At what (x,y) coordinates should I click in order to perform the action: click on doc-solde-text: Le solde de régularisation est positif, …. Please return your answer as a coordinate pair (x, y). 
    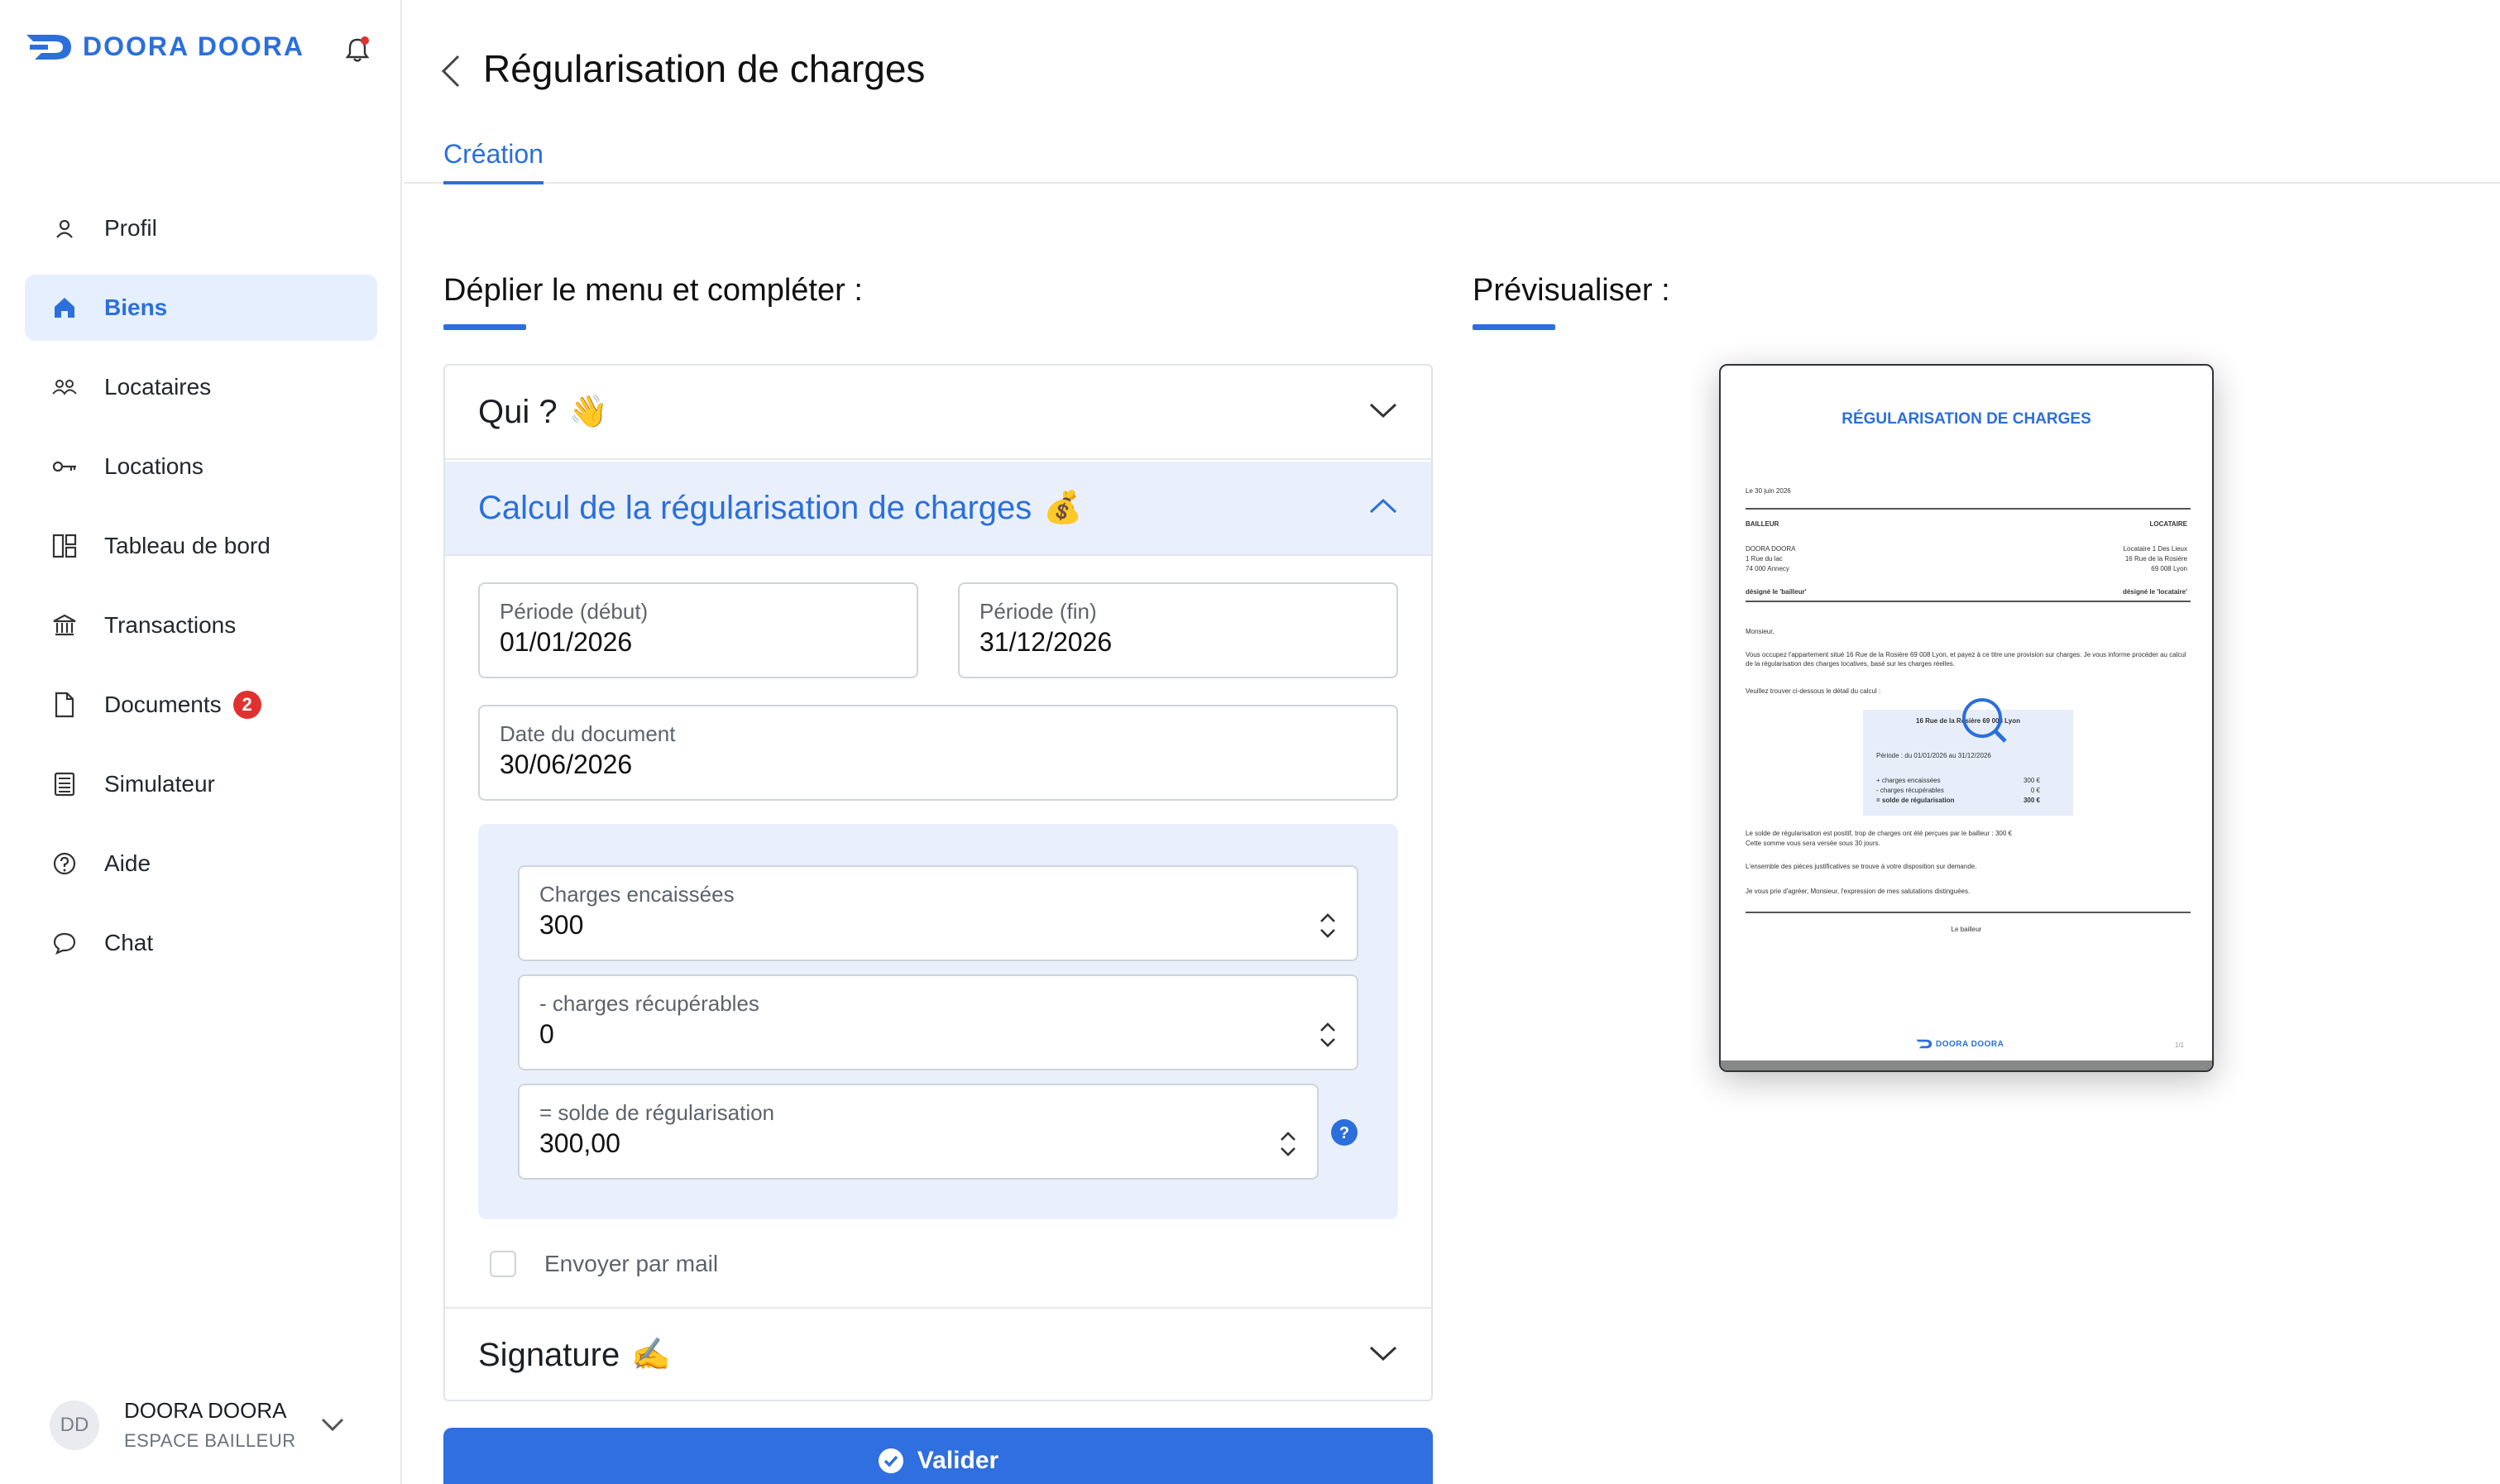
    Looking at the image, I should click on (1879, 833).